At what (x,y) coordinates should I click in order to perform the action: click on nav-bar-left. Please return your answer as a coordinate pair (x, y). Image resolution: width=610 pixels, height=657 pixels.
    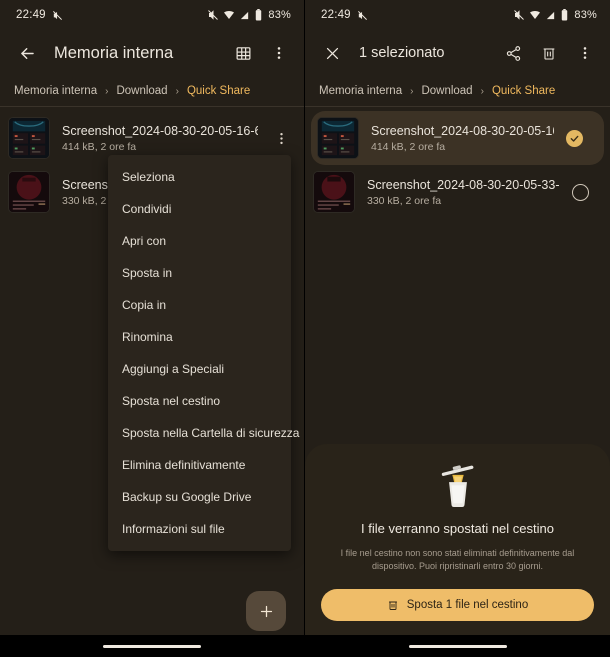
    Looking at the image, I should click on (152, 646).